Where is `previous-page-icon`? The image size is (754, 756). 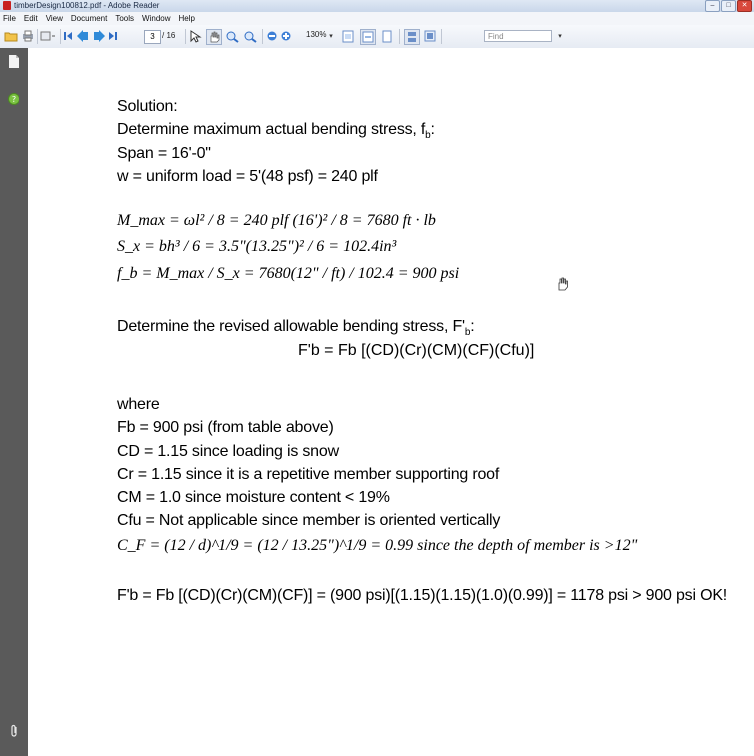
previous-page-icon is located at coordinates (83, 36).